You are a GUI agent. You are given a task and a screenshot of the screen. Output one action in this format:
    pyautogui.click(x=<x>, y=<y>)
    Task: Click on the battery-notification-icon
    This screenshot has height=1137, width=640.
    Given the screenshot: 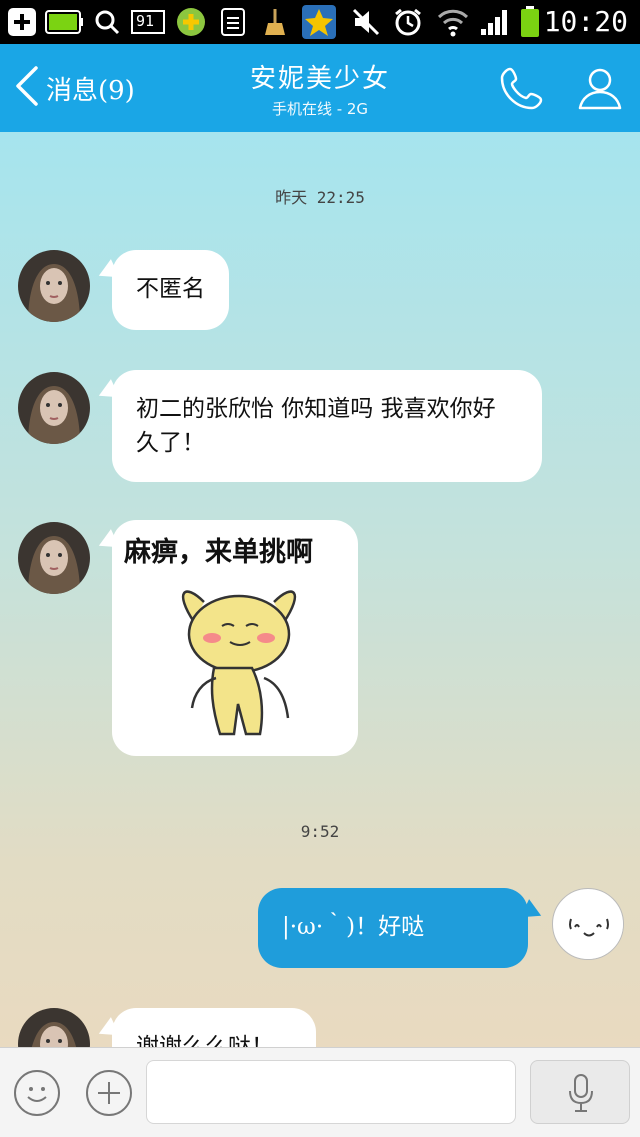 What is the action you would take?
    pyautogui.click(x=64, y=22)
    